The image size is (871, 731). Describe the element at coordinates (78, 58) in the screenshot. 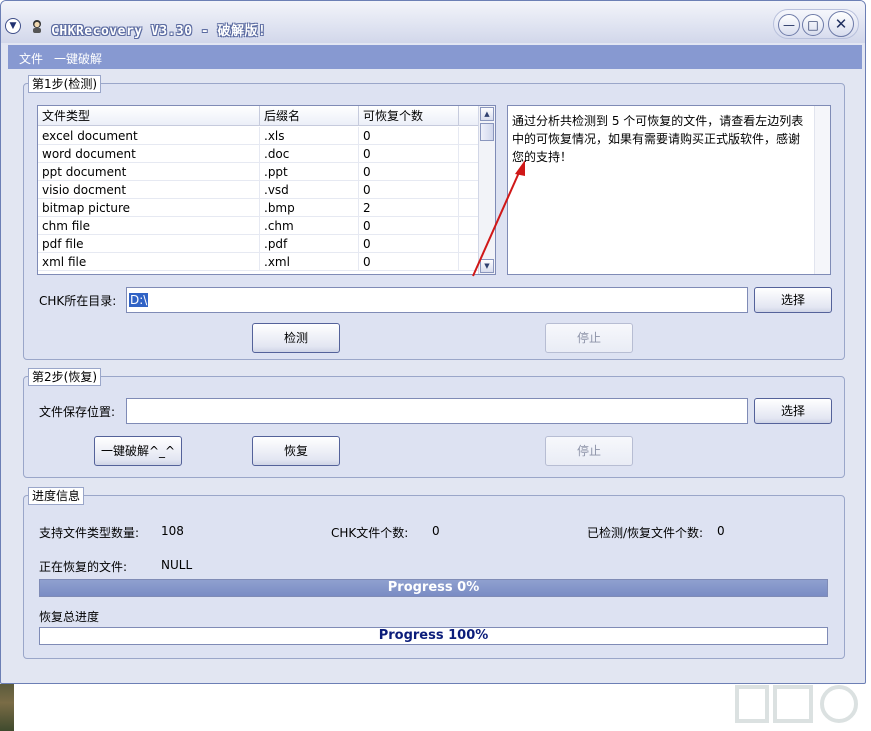

I see `menu-one-click-crack: 一键破解` at that location.